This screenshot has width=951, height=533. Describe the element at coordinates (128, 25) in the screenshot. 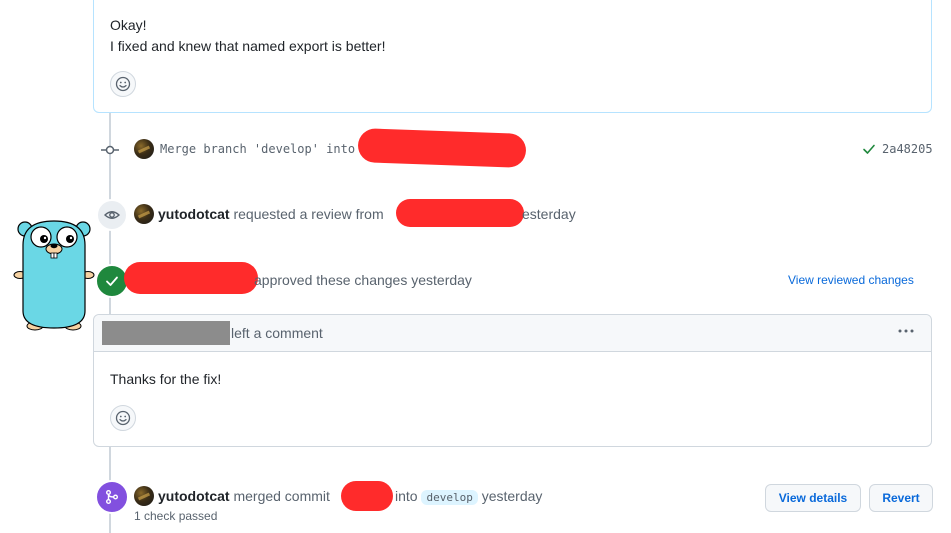

I see `comment-line-1: Okay!` at that location.